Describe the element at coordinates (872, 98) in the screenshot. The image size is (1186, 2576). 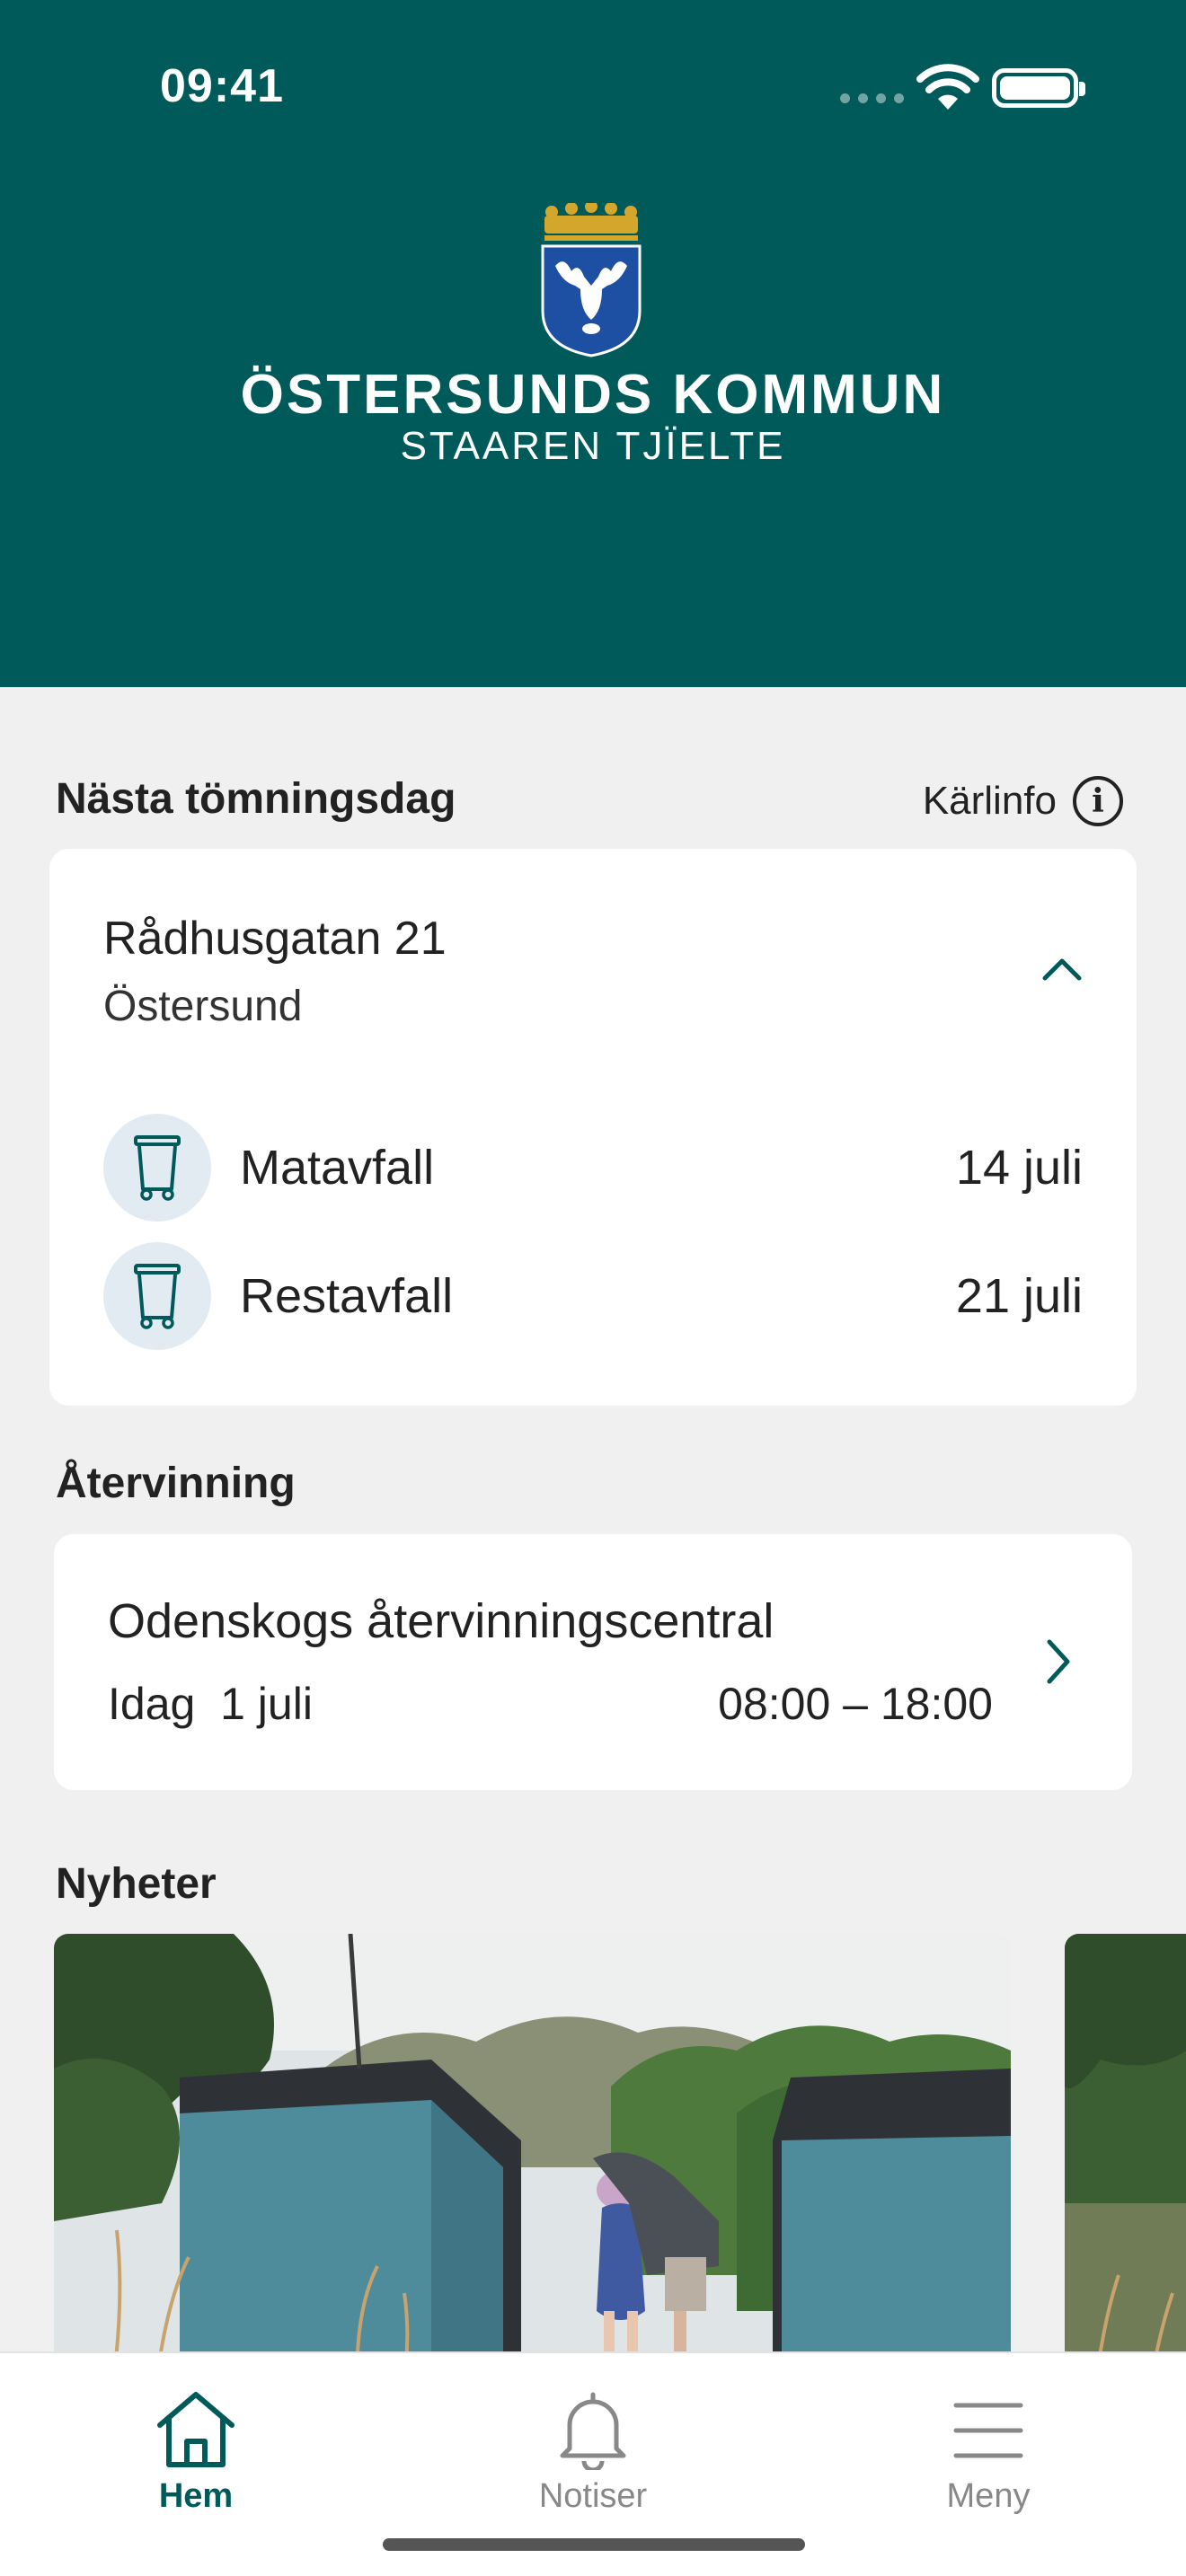
I see `cellular-signal-icon` at that location.